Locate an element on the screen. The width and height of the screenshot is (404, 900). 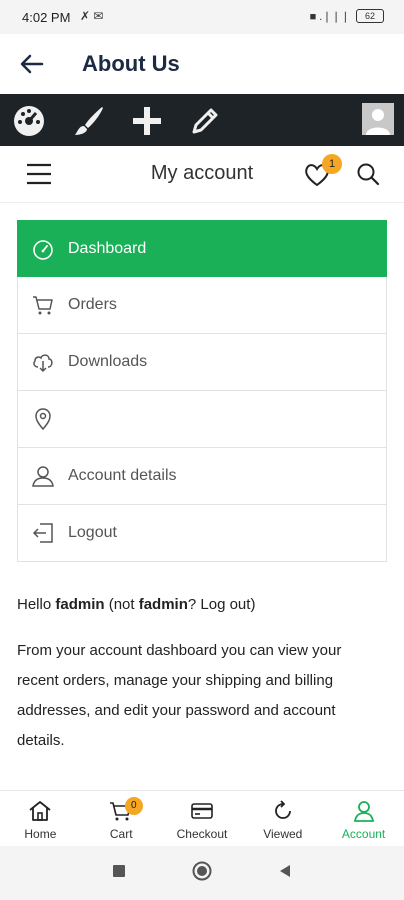
nav-item-label: Logout is located at coordinates (92, 532).